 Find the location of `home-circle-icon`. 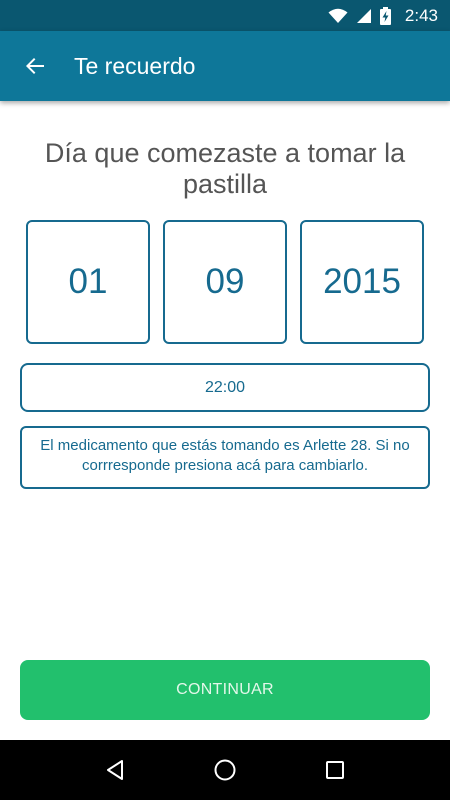

home-circle-icon is located at coordinates (225, 770).